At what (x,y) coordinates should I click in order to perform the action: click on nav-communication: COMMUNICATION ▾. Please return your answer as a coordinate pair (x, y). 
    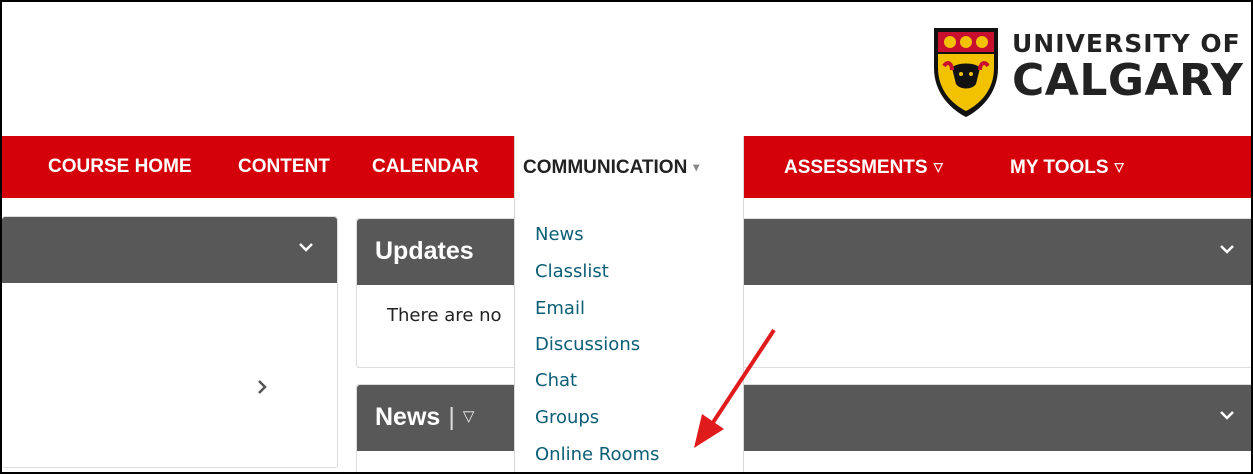
    Looking at the image, I should click on (629, 167).